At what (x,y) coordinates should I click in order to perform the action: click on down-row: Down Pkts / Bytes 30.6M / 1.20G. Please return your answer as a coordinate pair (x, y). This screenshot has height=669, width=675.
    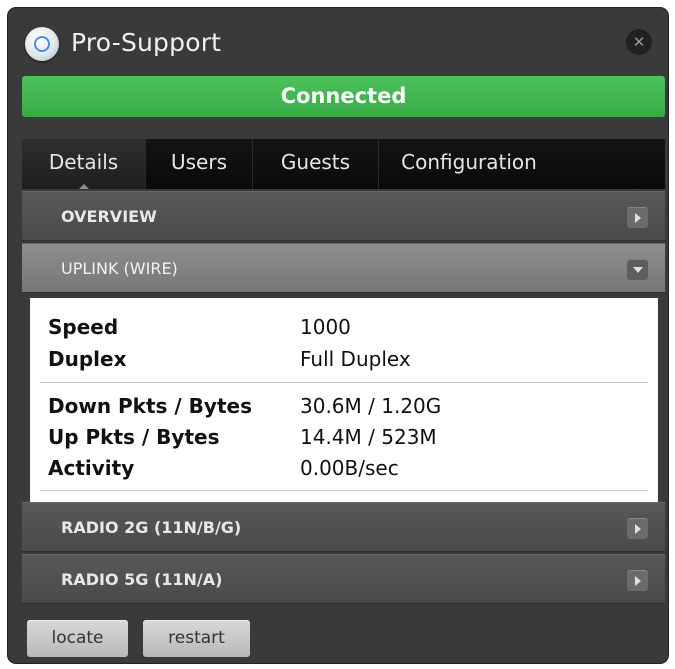
    Looking at the image, I should click on (244, 406).